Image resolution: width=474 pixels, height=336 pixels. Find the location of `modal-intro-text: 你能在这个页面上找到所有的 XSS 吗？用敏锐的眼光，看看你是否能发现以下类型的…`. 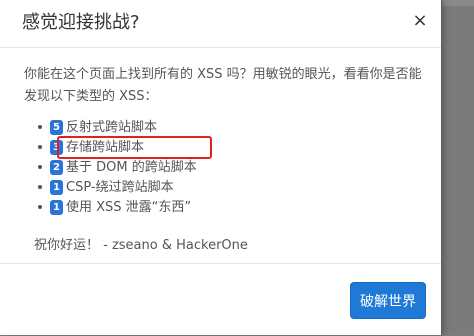

modal-intro-text: 你能在这个页面上找到所有的 XSS 吗？用敏锐的眼光，看看你是否能发现以下类型的… is located at coordinates (223, 85).